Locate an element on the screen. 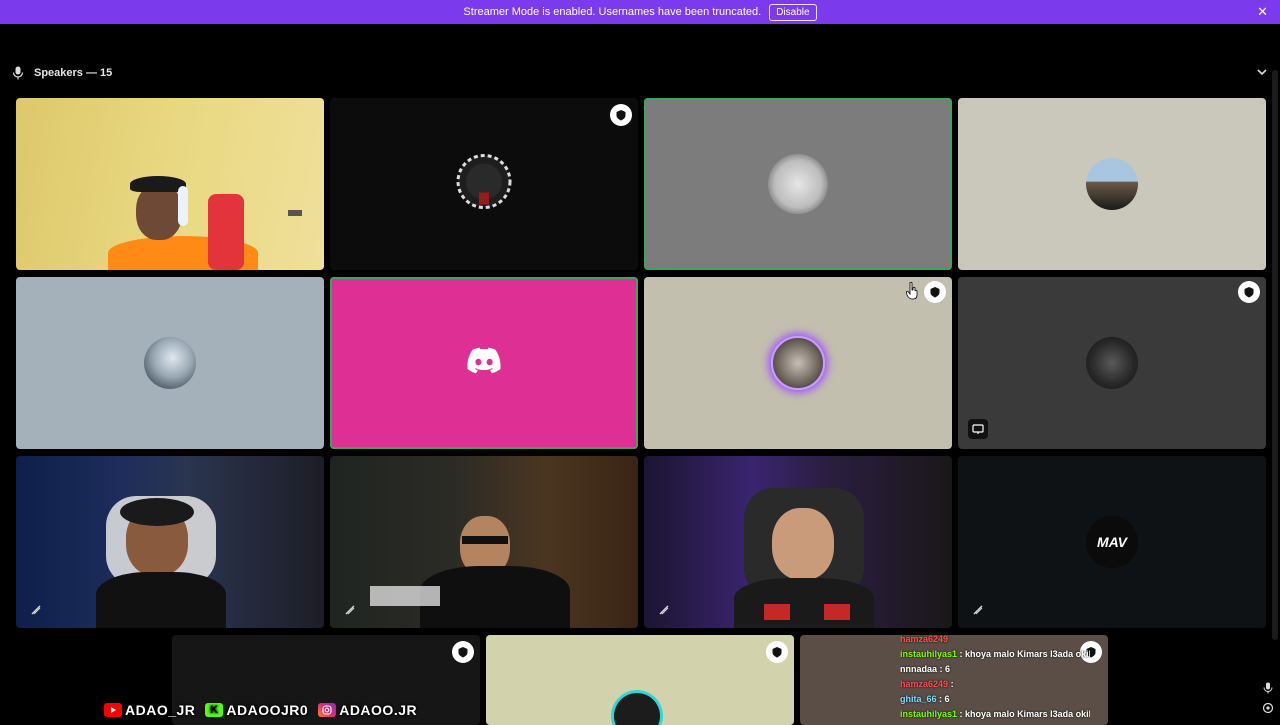 The height and width of the screenshot is (725, 1280). close-banner-icon: ✕ is located at coordinates (1262, 12).